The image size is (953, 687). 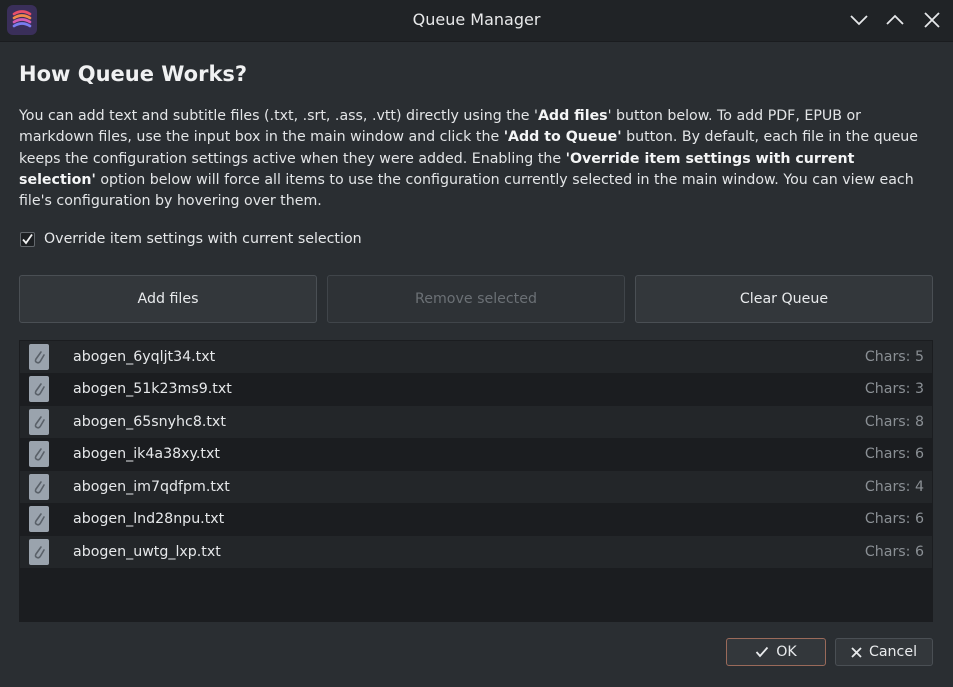 I want to click on ok-button: OK, so click(x=776, y=652).